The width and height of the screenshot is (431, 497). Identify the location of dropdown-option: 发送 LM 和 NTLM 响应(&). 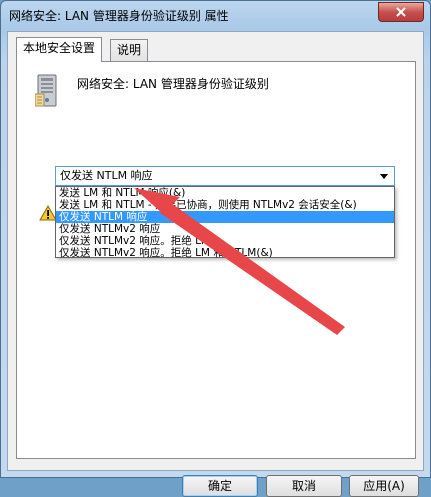
(225, 193).